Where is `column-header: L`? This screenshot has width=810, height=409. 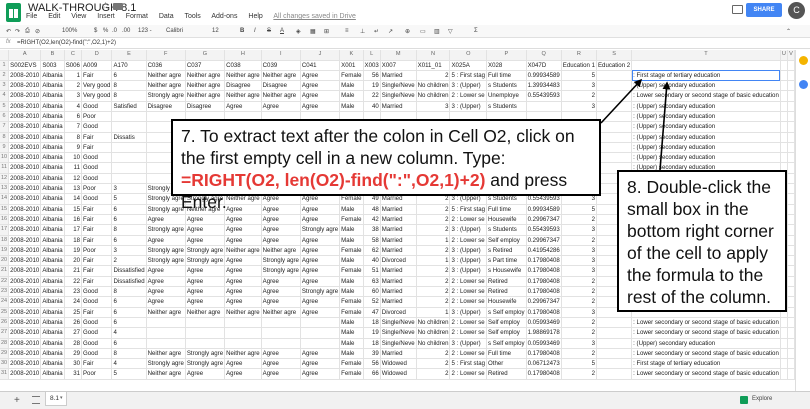
column-header: L is located at coordinates (372, 55).